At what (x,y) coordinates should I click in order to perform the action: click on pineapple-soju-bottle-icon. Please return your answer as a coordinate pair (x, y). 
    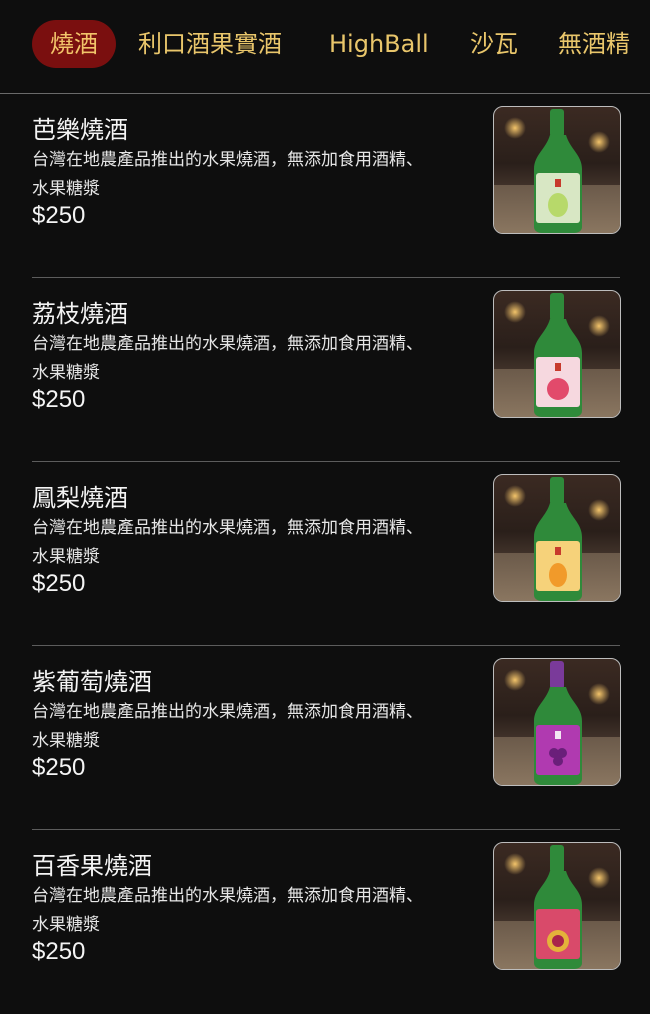
    Looking at the image, I should click on (558, 539).